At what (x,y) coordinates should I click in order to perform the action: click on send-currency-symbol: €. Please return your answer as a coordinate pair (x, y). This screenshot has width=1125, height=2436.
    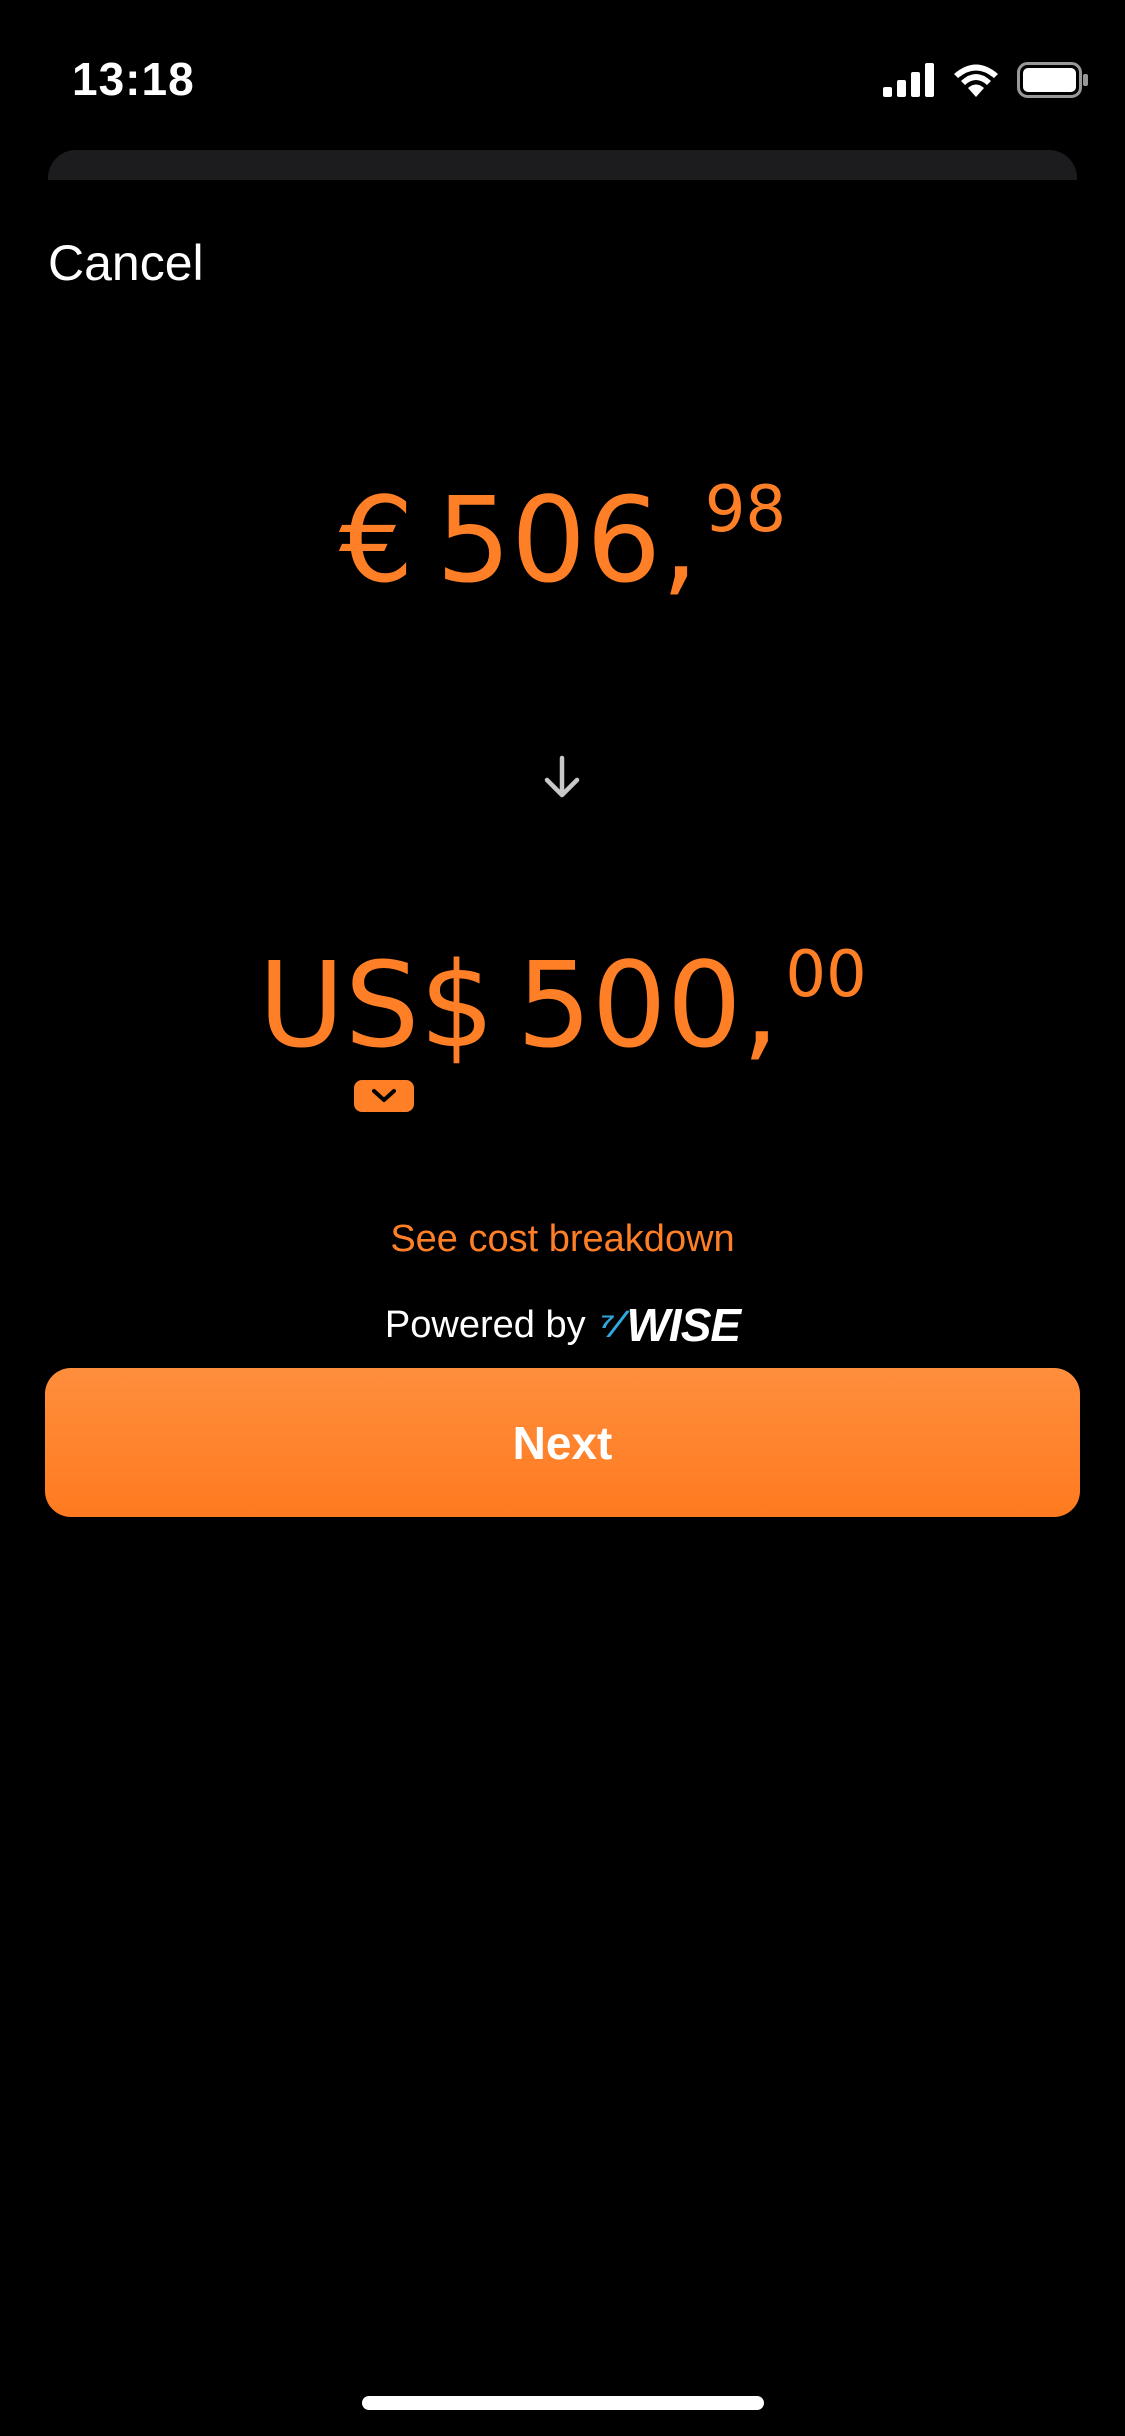
    Looking at the image, I should click on (376, 540).